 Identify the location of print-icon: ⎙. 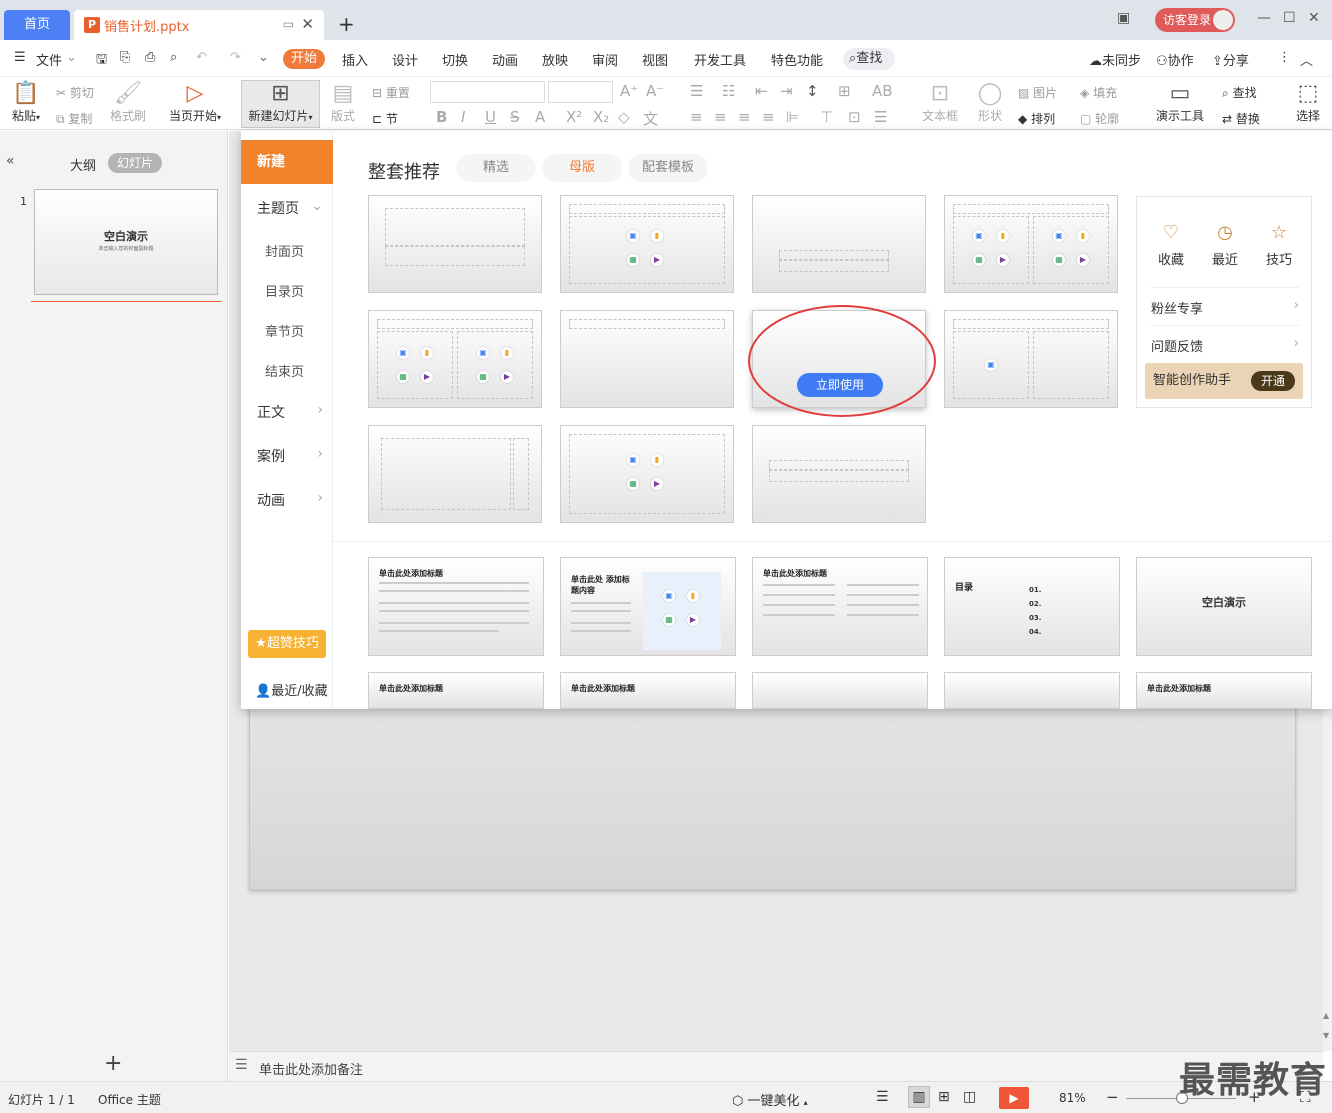
(150, 57).